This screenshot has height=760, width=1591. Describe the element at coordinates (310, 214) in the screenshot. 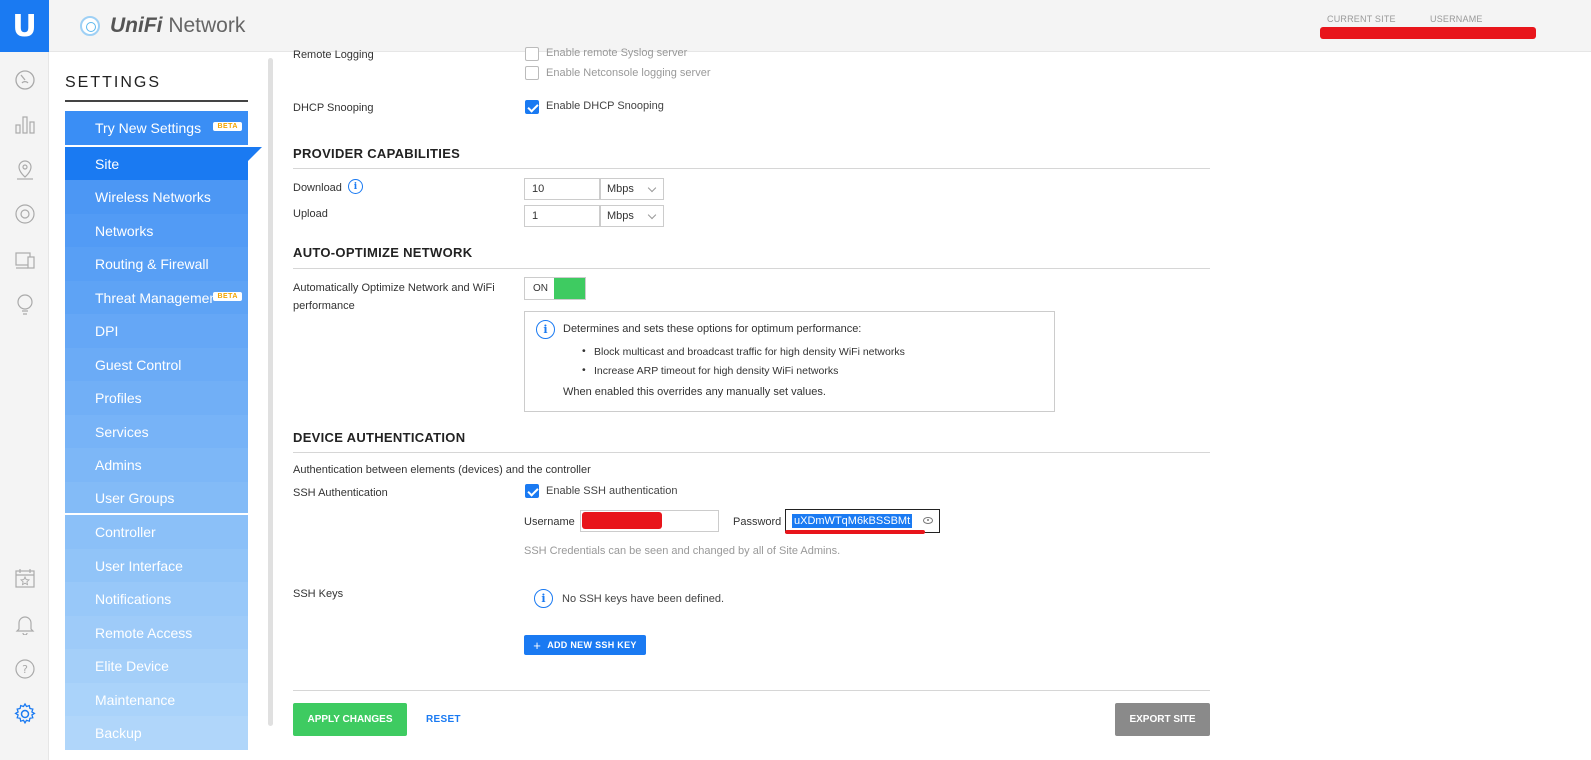

I see `upload-label: Upload` at that location.